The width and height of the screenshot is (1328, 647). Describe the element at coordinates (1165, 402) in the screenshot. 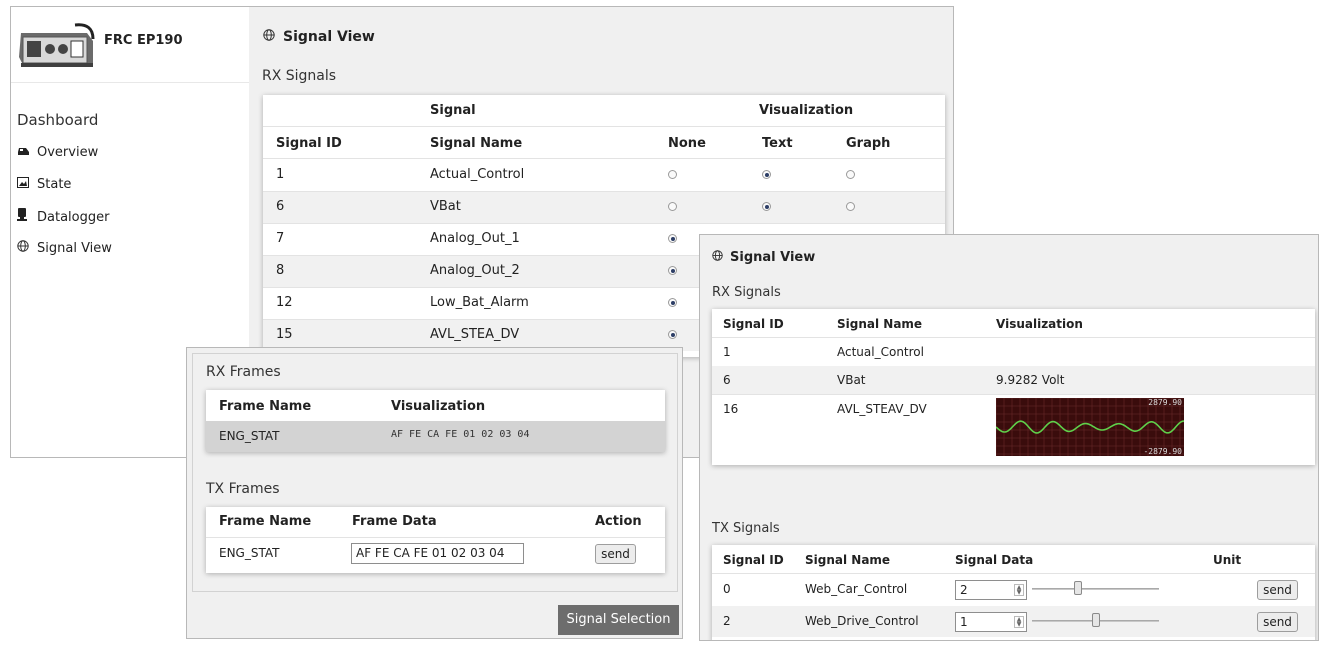

I see `graph-max-label: 2879.90` at that location.